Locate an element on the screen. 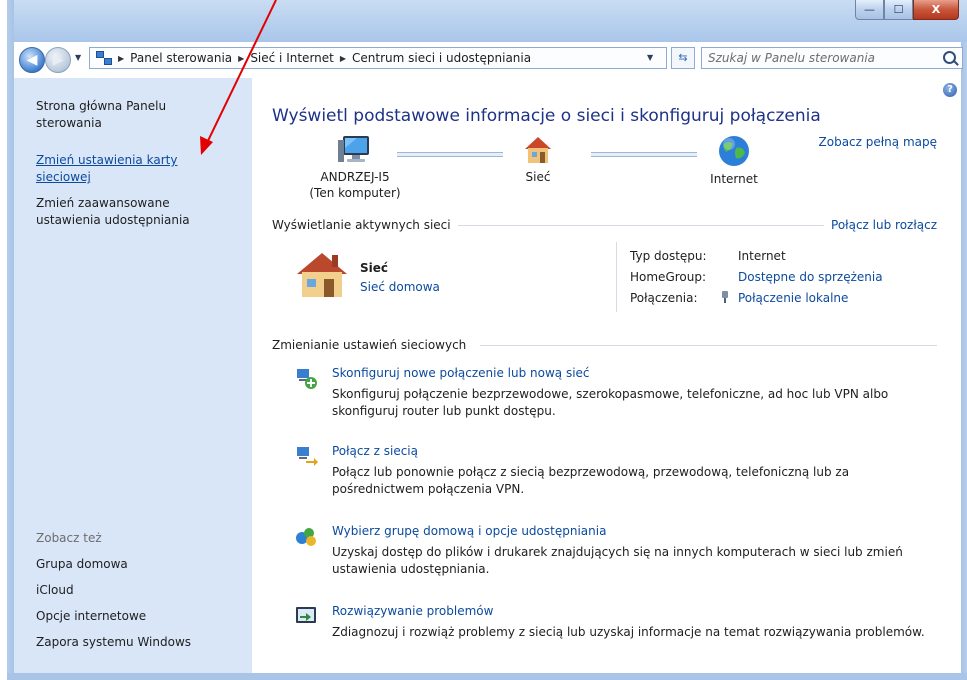  ethernet-icon is located at coordinates (725, 297).